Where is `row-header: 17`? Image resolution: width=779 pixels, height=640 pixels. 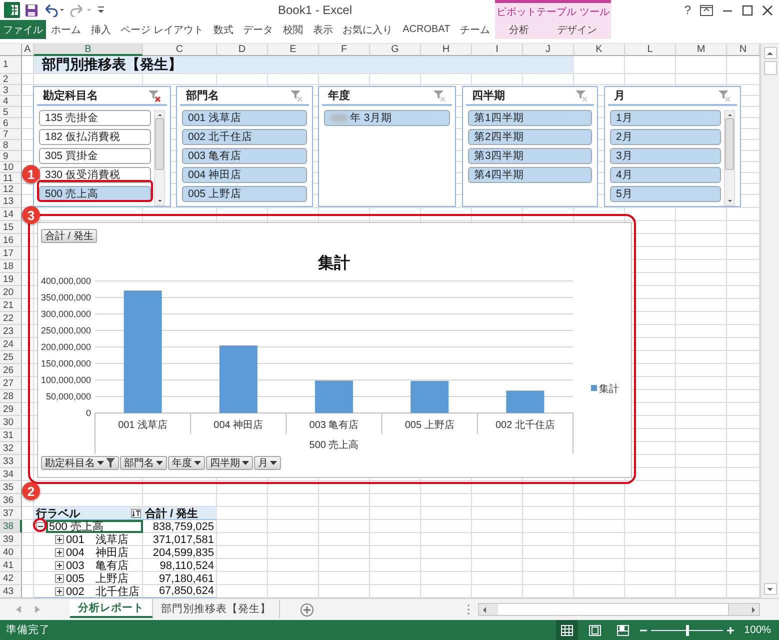 row-header: 17 is located at coordinates (11, 253).